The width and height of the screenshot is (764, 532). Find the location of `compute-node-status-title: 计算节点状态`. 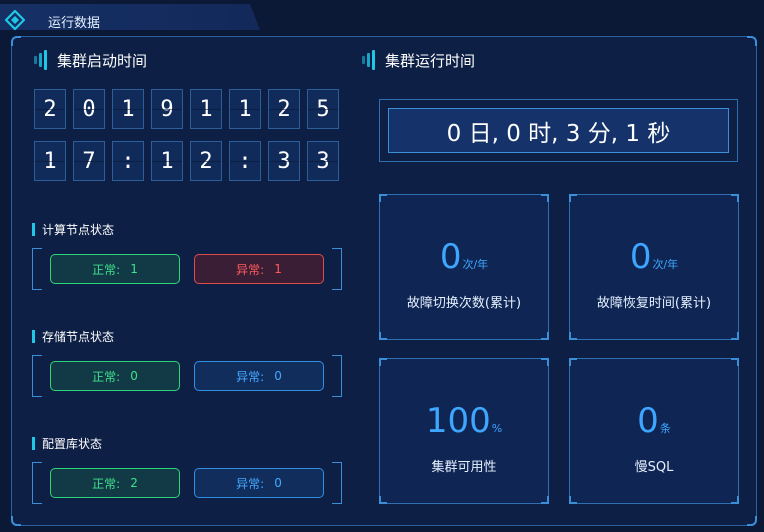

compute-node-status-title: 计算节点状态 is located at coordinates (78, 230).